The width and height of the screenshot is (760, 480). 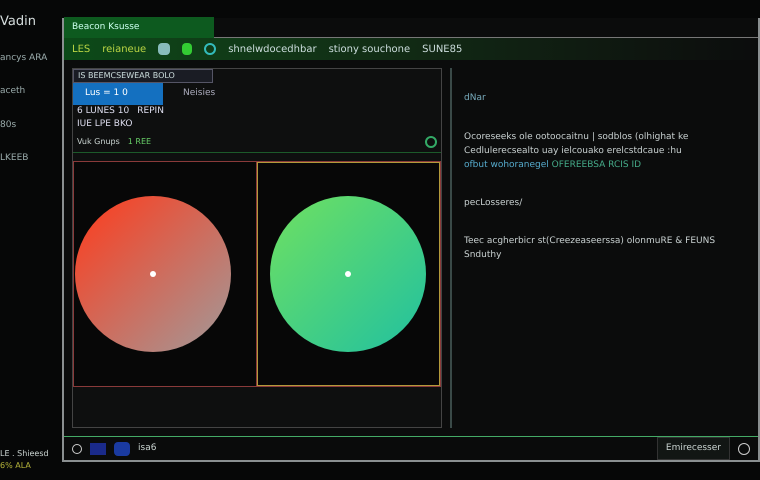 I want to click on info-text: 6 LUNES 10, so click(x=103, y=111).